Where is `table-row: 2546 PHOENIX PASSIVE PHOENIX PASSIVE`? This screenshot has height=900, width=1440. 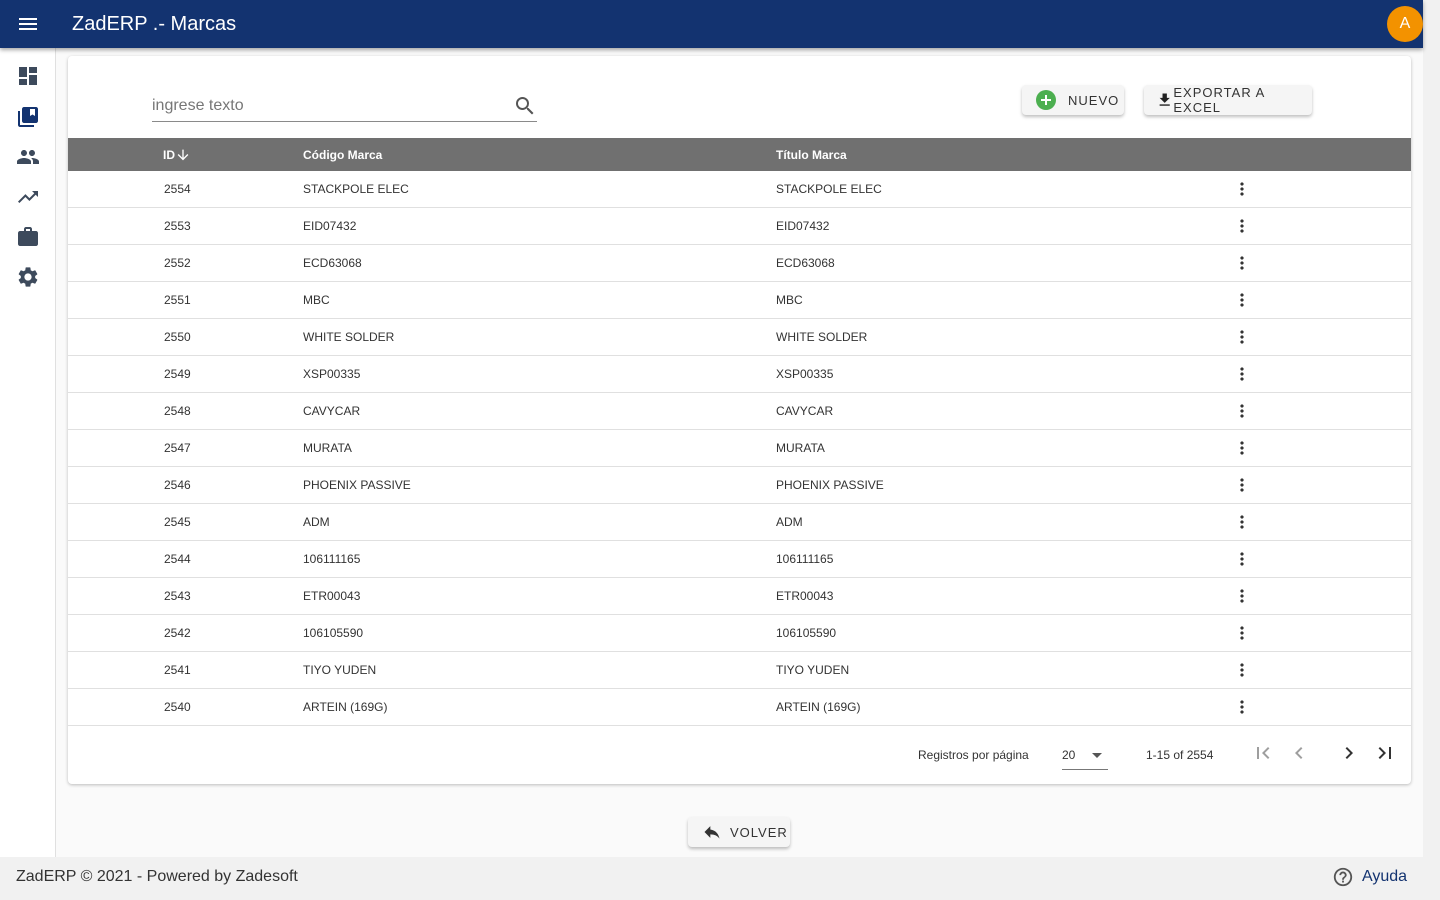 table-row: 2546 PHOENIX PASSIVE PHOENIX PASSIVE is located at coordinates (739, 485).